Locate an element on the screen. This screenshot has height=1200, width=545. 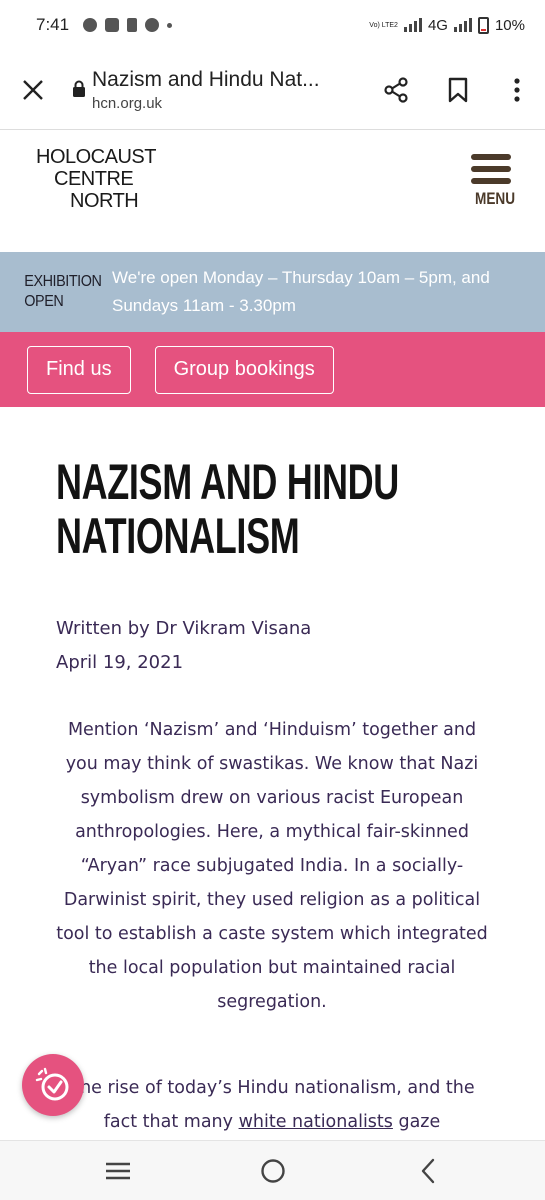
alert-icon is located at coordinates (132, 25).